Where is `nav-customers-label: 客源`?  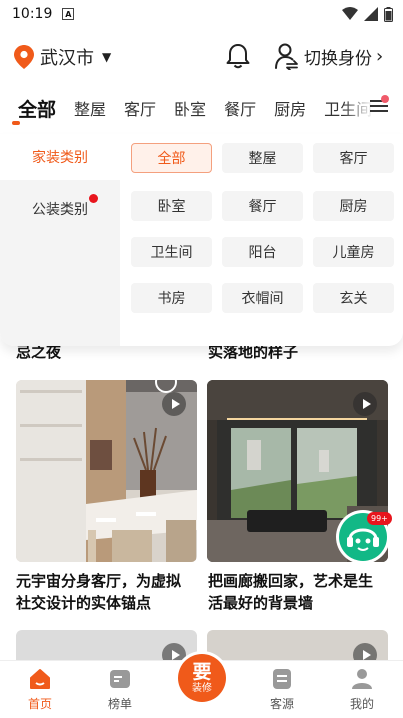
nav-customers-label: 客源 is located at coordinates (281, 704).